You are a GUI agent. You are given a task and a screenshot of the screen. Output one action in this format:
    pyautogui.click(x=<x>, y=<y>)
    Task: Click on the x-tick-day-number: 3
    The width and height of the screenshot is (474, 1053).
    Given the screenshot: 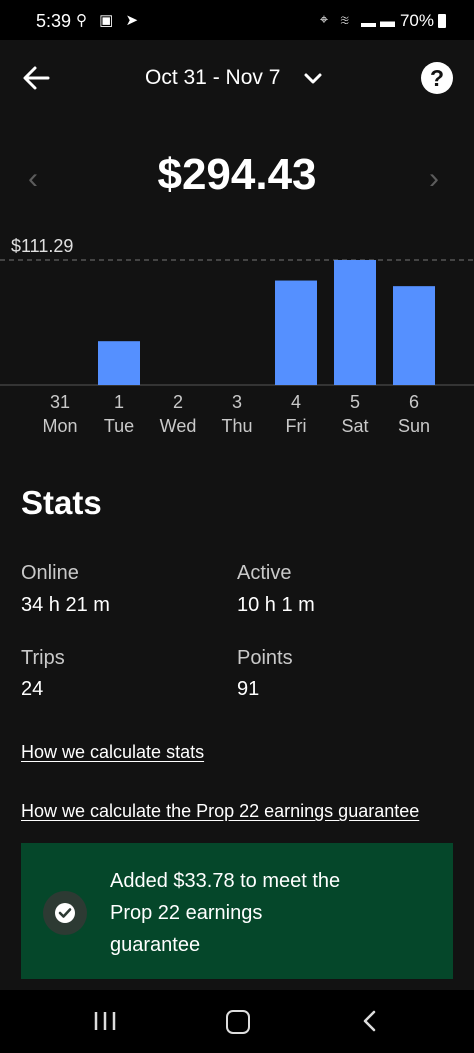 What is the action you would take?
    pyautogui.click(x=236, y=402)
    